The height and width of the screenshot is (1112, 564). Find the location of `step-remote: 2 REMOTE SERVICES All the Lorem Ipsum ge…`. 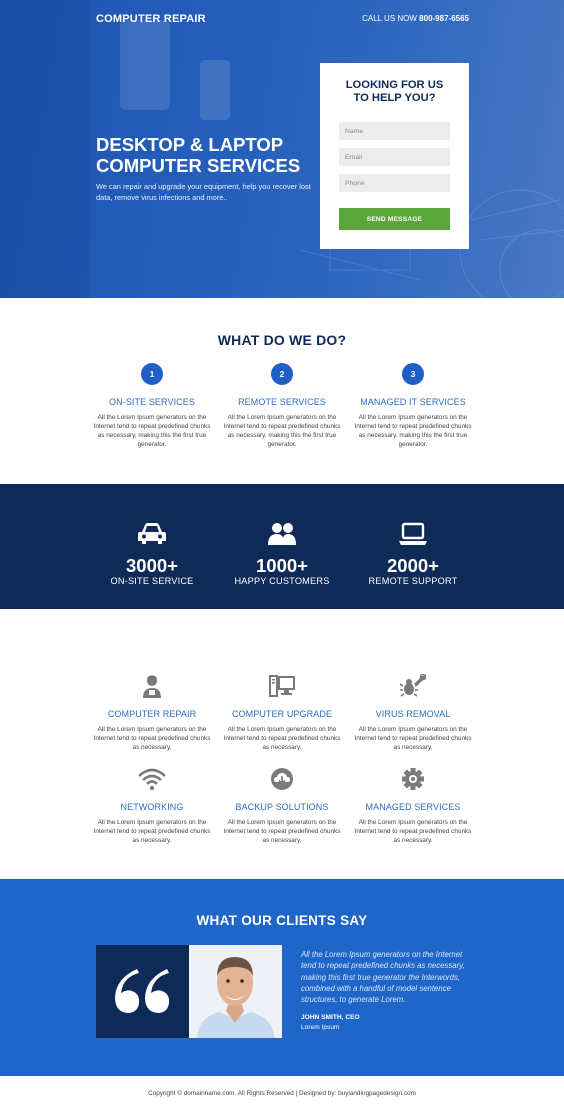

step-remote: 2 REMOTE SERVICES All the Lorem Ipsum ge… is located at coordinates (282, 406).